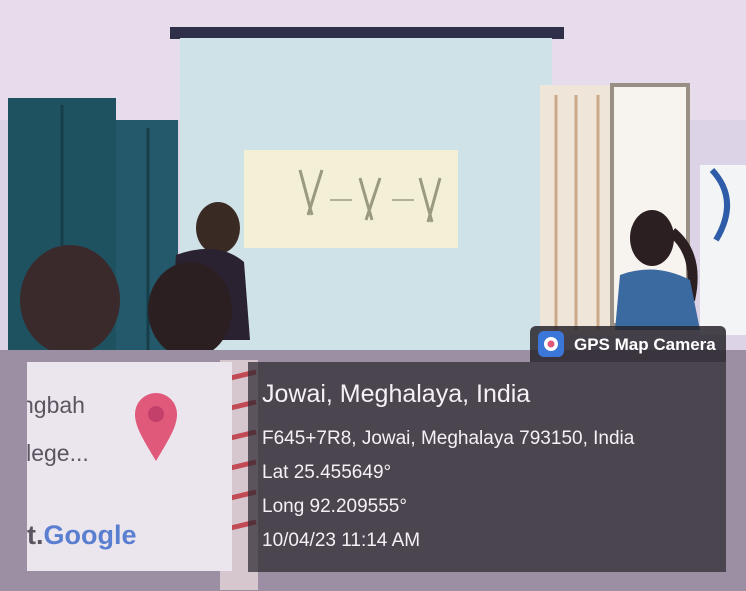  What do you see at coordinates (334, 506) in the screenshot?
I see `longitude: Long 92.209555°` at bounding box center [334, 506].